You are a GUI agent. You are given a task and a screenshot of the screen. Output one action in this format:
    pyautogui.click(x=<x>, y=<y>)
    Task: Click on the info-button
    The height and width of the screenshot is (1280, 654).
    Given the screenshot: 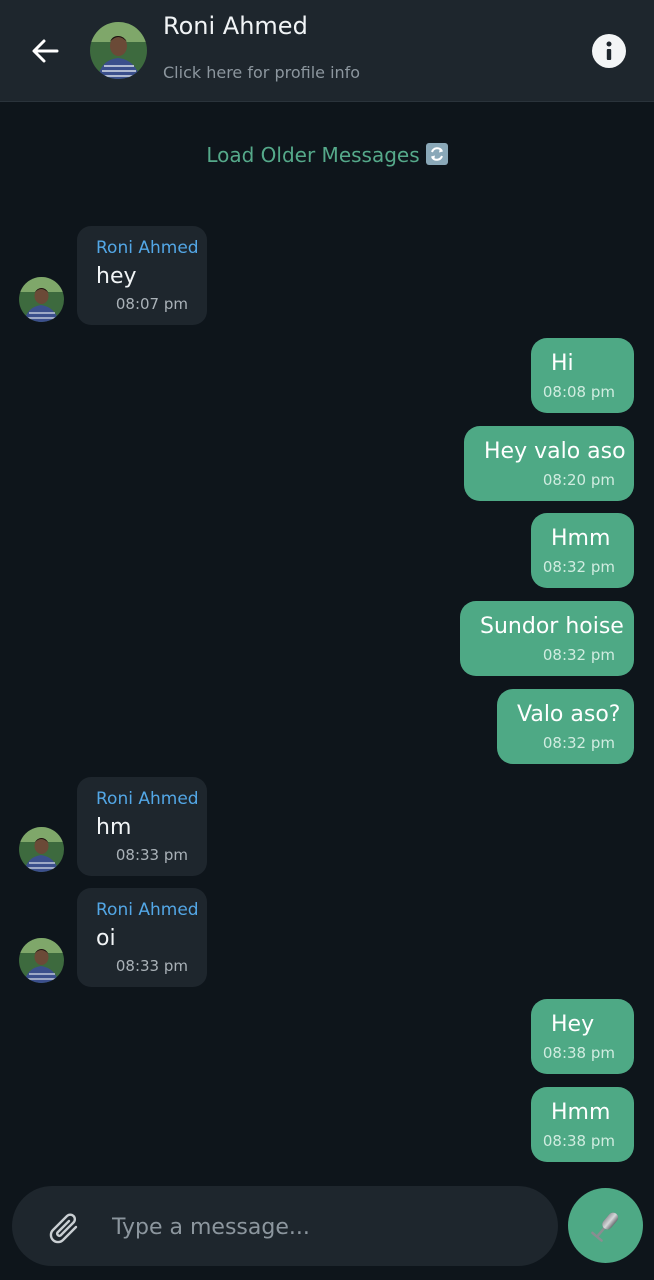 What is the action you would take?
    pyautogui.click(x=609, y=51)
    